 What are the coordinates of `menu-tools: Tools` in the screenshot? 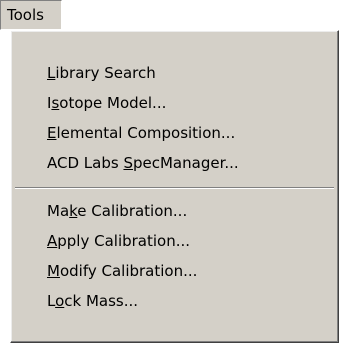 It's located at (31, 15).